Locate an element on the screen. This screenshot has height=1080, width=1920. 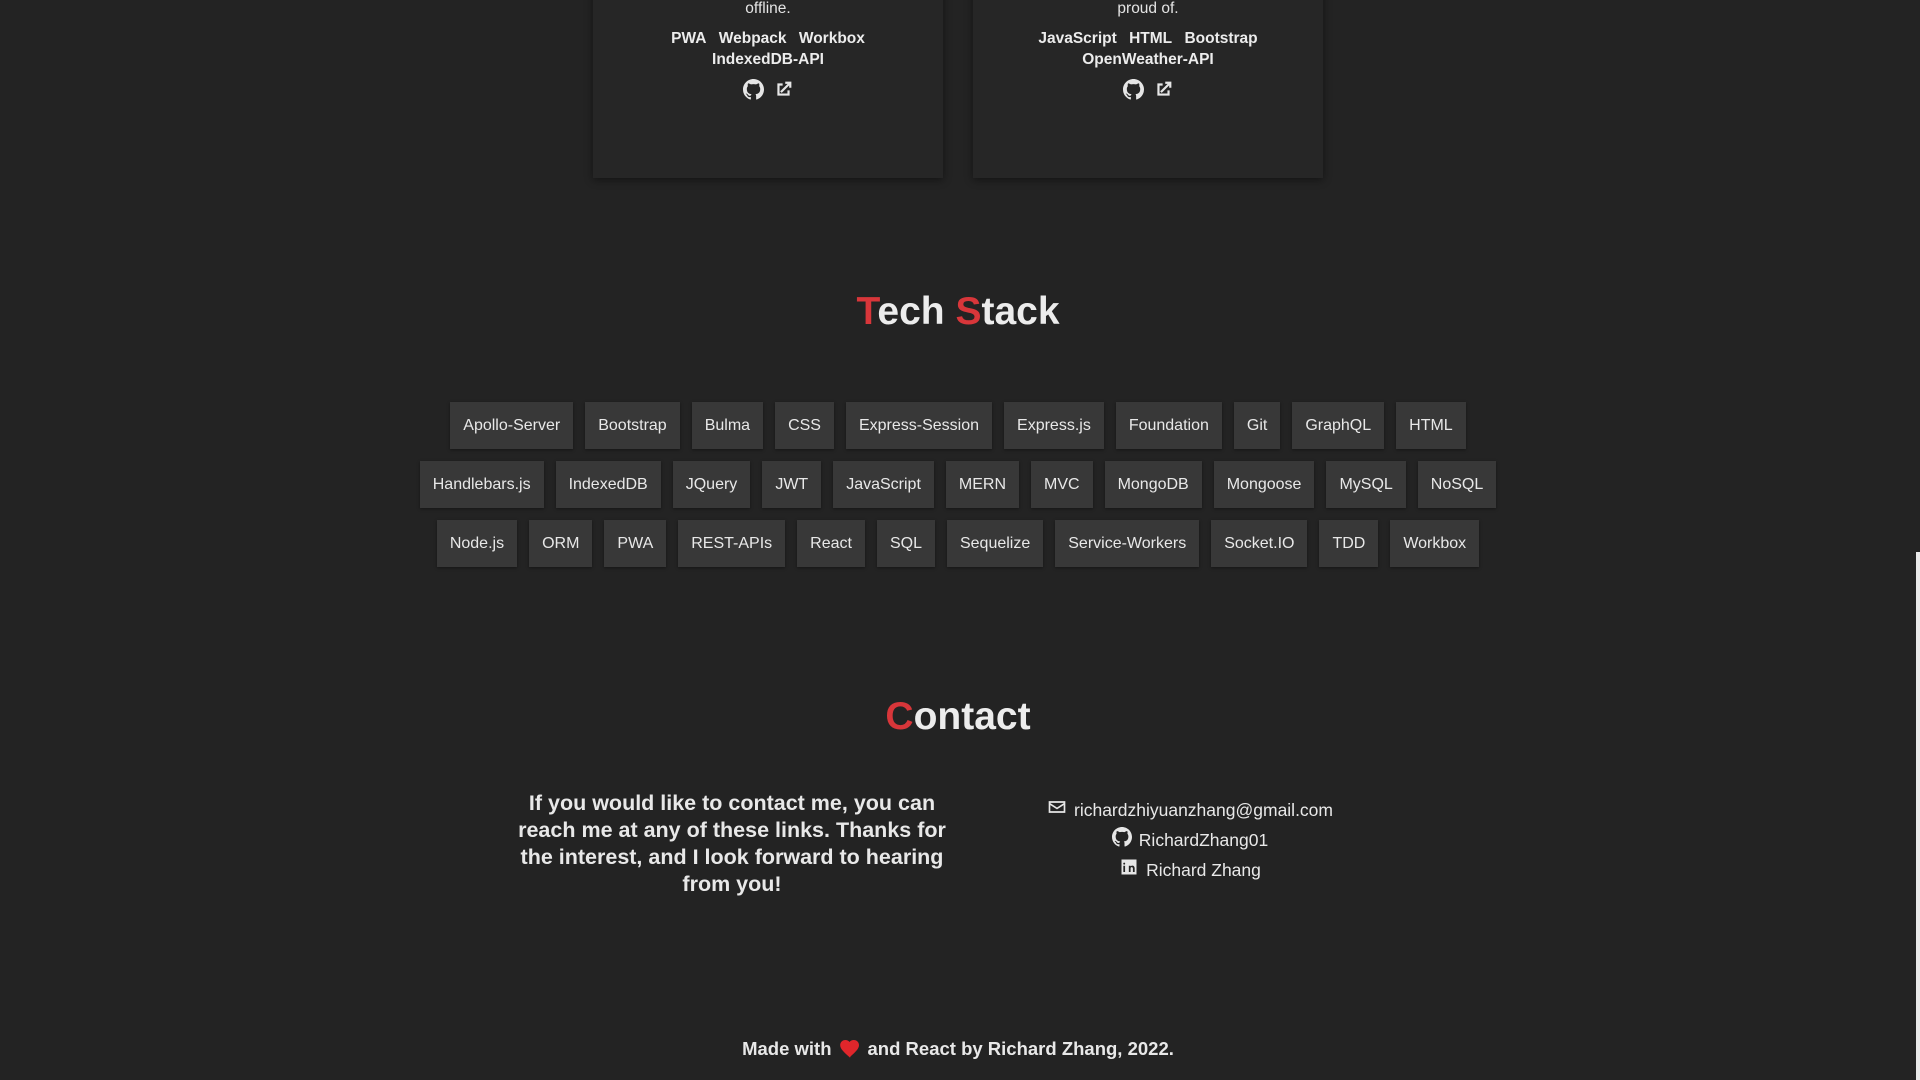
title-accent-letter: S is located at coordinates (968, 311).